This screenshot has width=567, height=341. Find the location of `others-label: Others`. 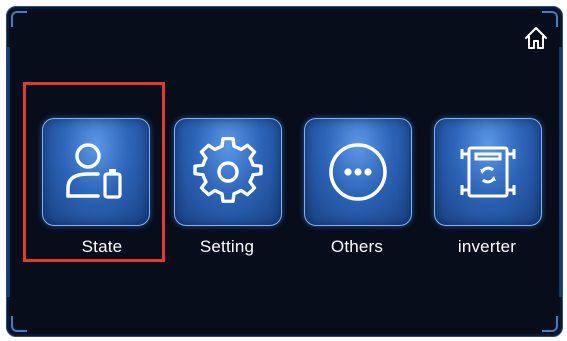

others-label: Others is located at coordinates (357, 246).